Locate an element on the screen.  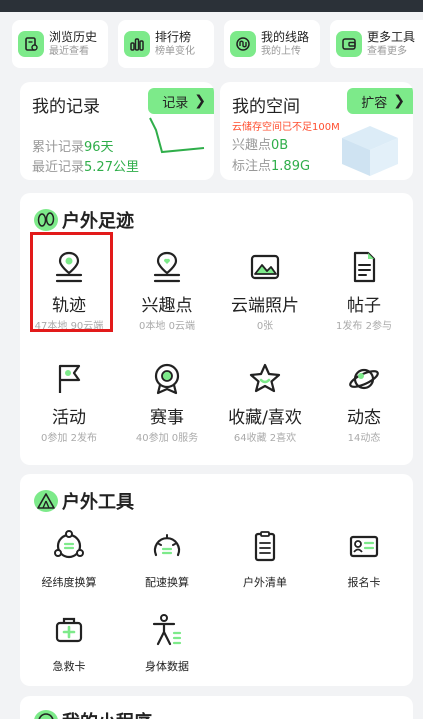
records-recent-value: 5.27公里 is located at coordinates (111, 167).